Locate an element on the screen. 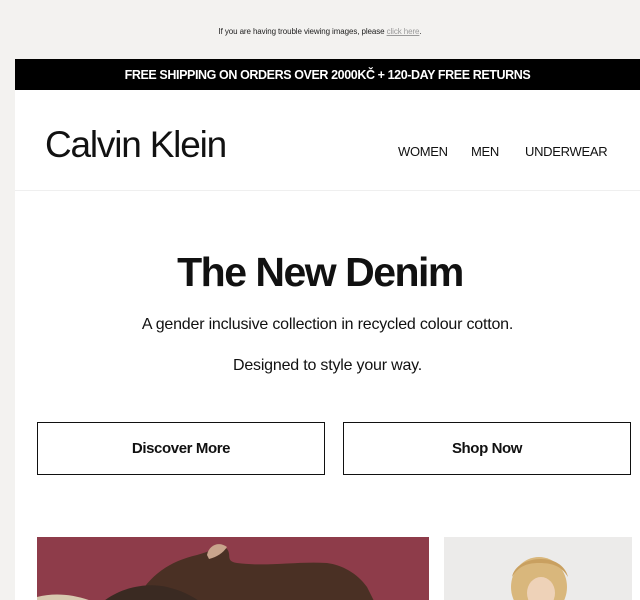  model-figure-illustration is located at coordinates (233, 568).